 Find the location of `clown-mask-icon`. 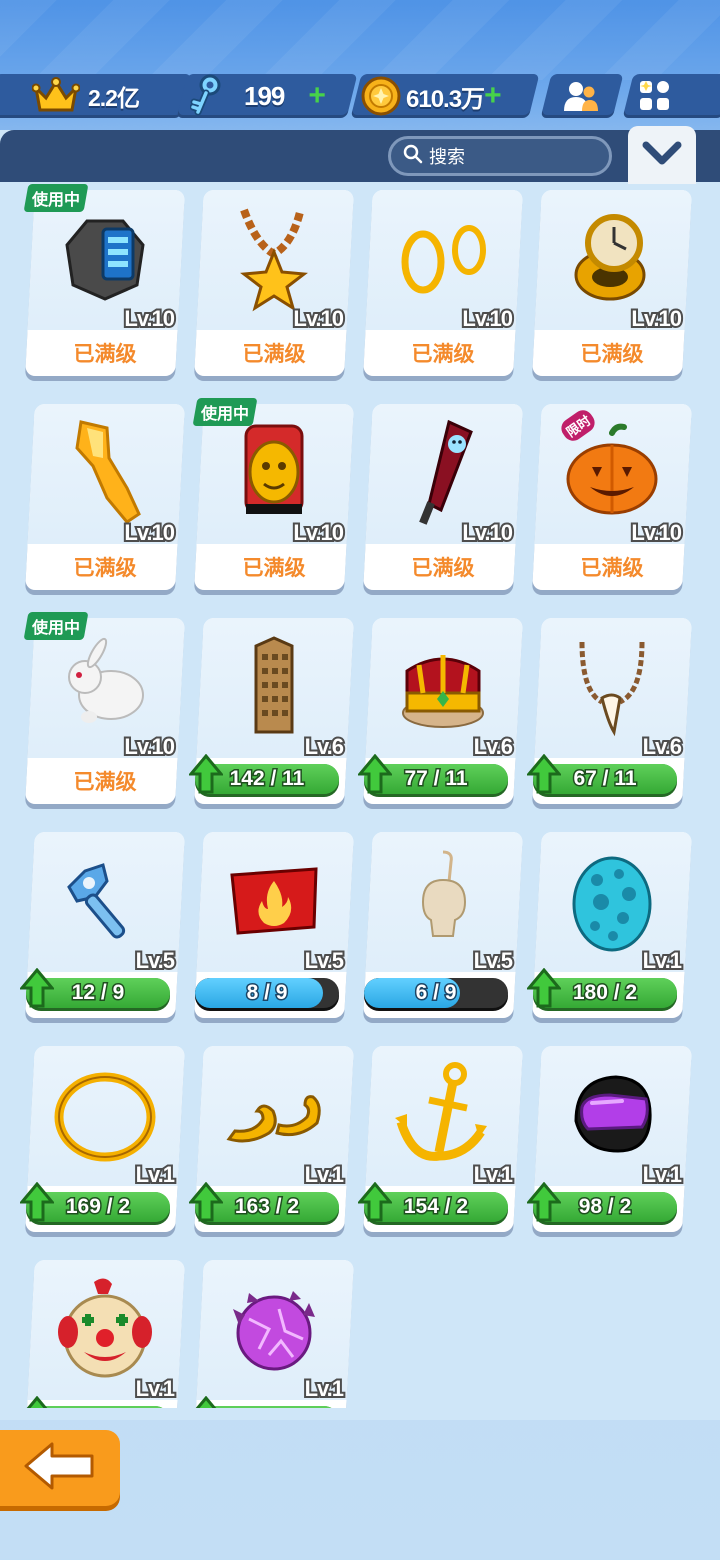

clown-mask-icon is located at coordinates (105, 1329).